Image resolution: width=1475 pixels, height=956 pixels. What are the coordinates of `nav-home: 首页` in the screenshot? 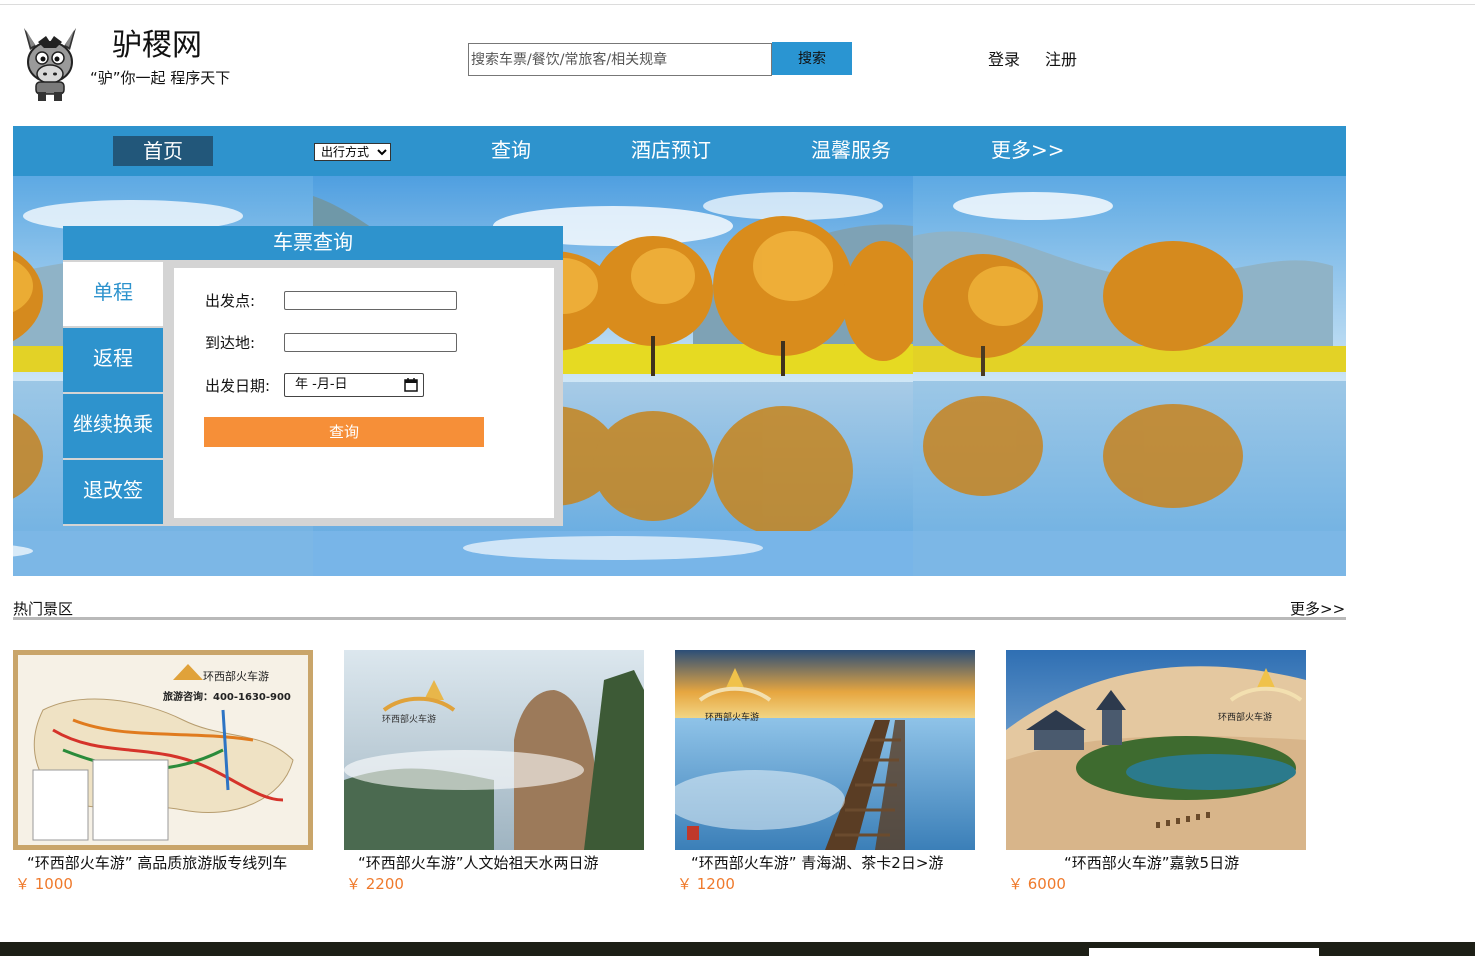 It's located at (163, 151).